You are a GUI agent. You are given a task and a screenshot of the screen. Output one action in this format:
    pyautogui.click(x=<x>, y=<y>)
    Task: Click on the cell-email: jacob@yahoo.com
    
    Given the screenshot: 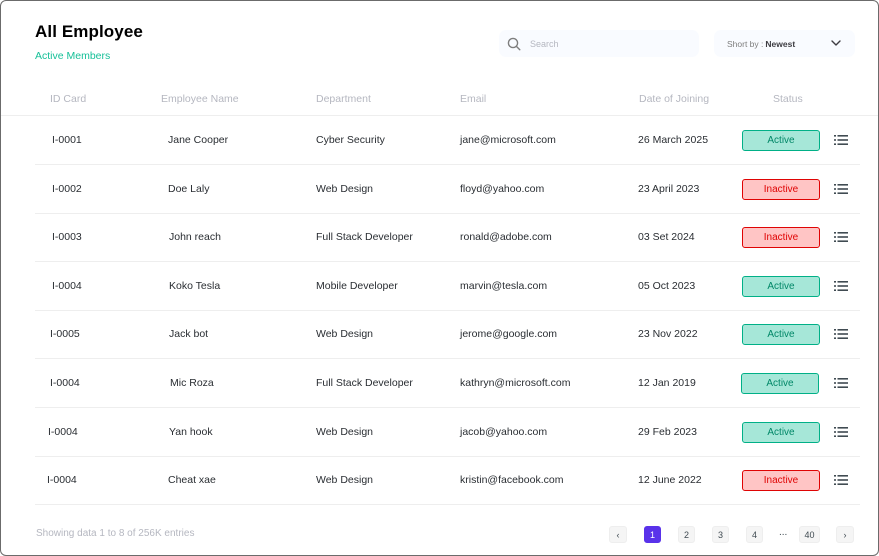 What is the action you would take?
    pyautogui.click(x=504, y=431)
    